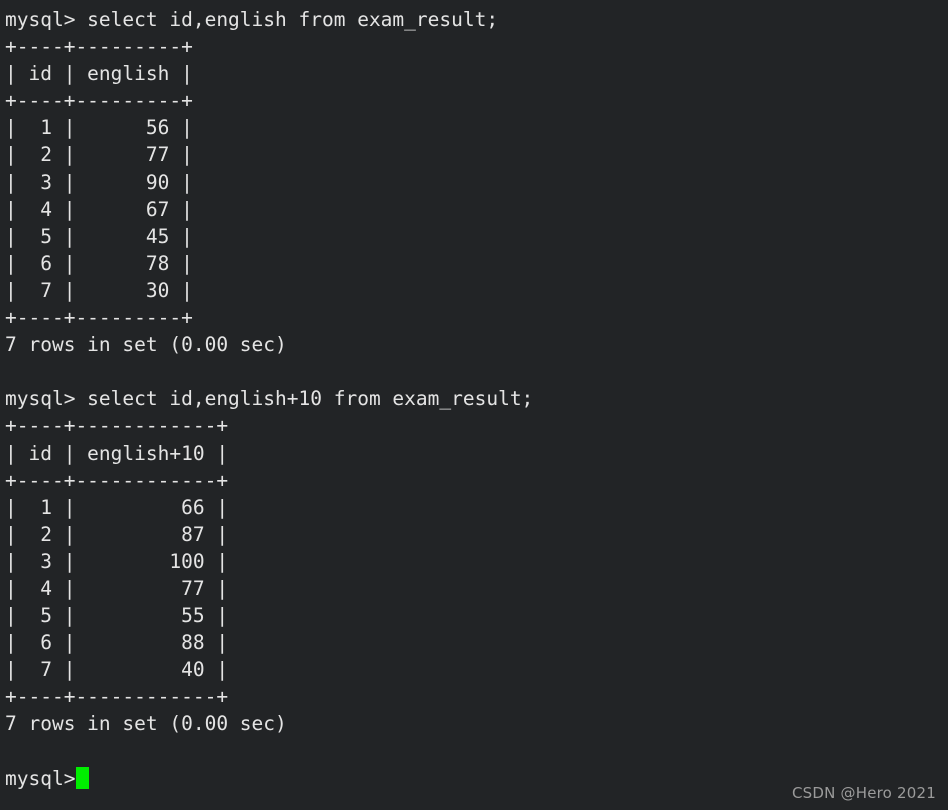  Describe the element at coordinates (99, 182) in the screenshot. I see `table-row: | 3 | 90 |` at that location.